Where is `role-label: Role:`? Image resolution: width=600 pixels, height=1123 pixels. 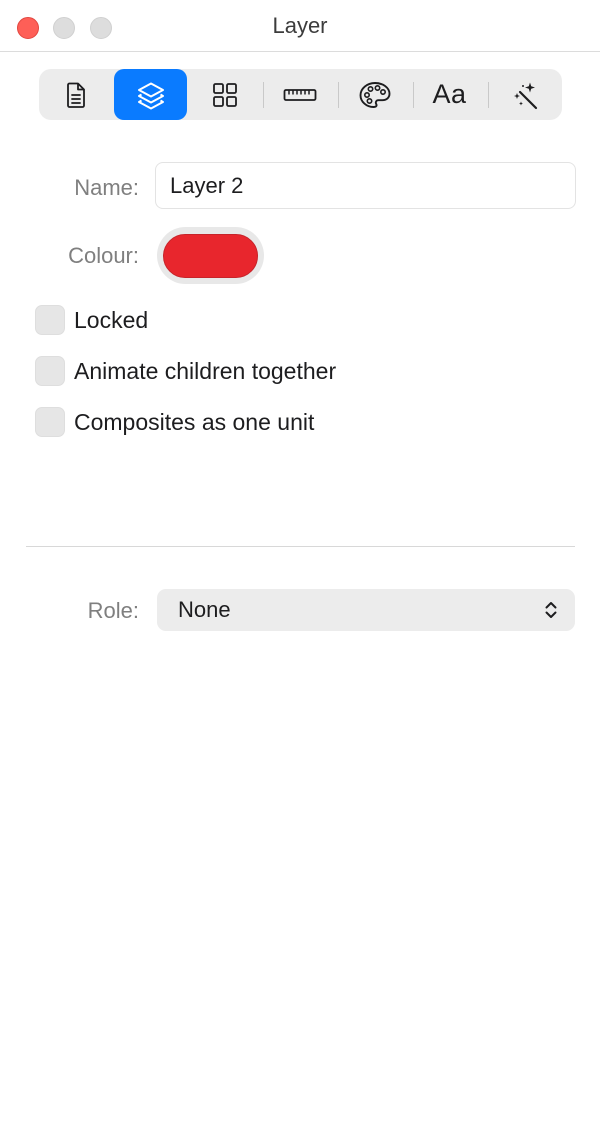
role-label: Role: is located at coordinates (113, 610).